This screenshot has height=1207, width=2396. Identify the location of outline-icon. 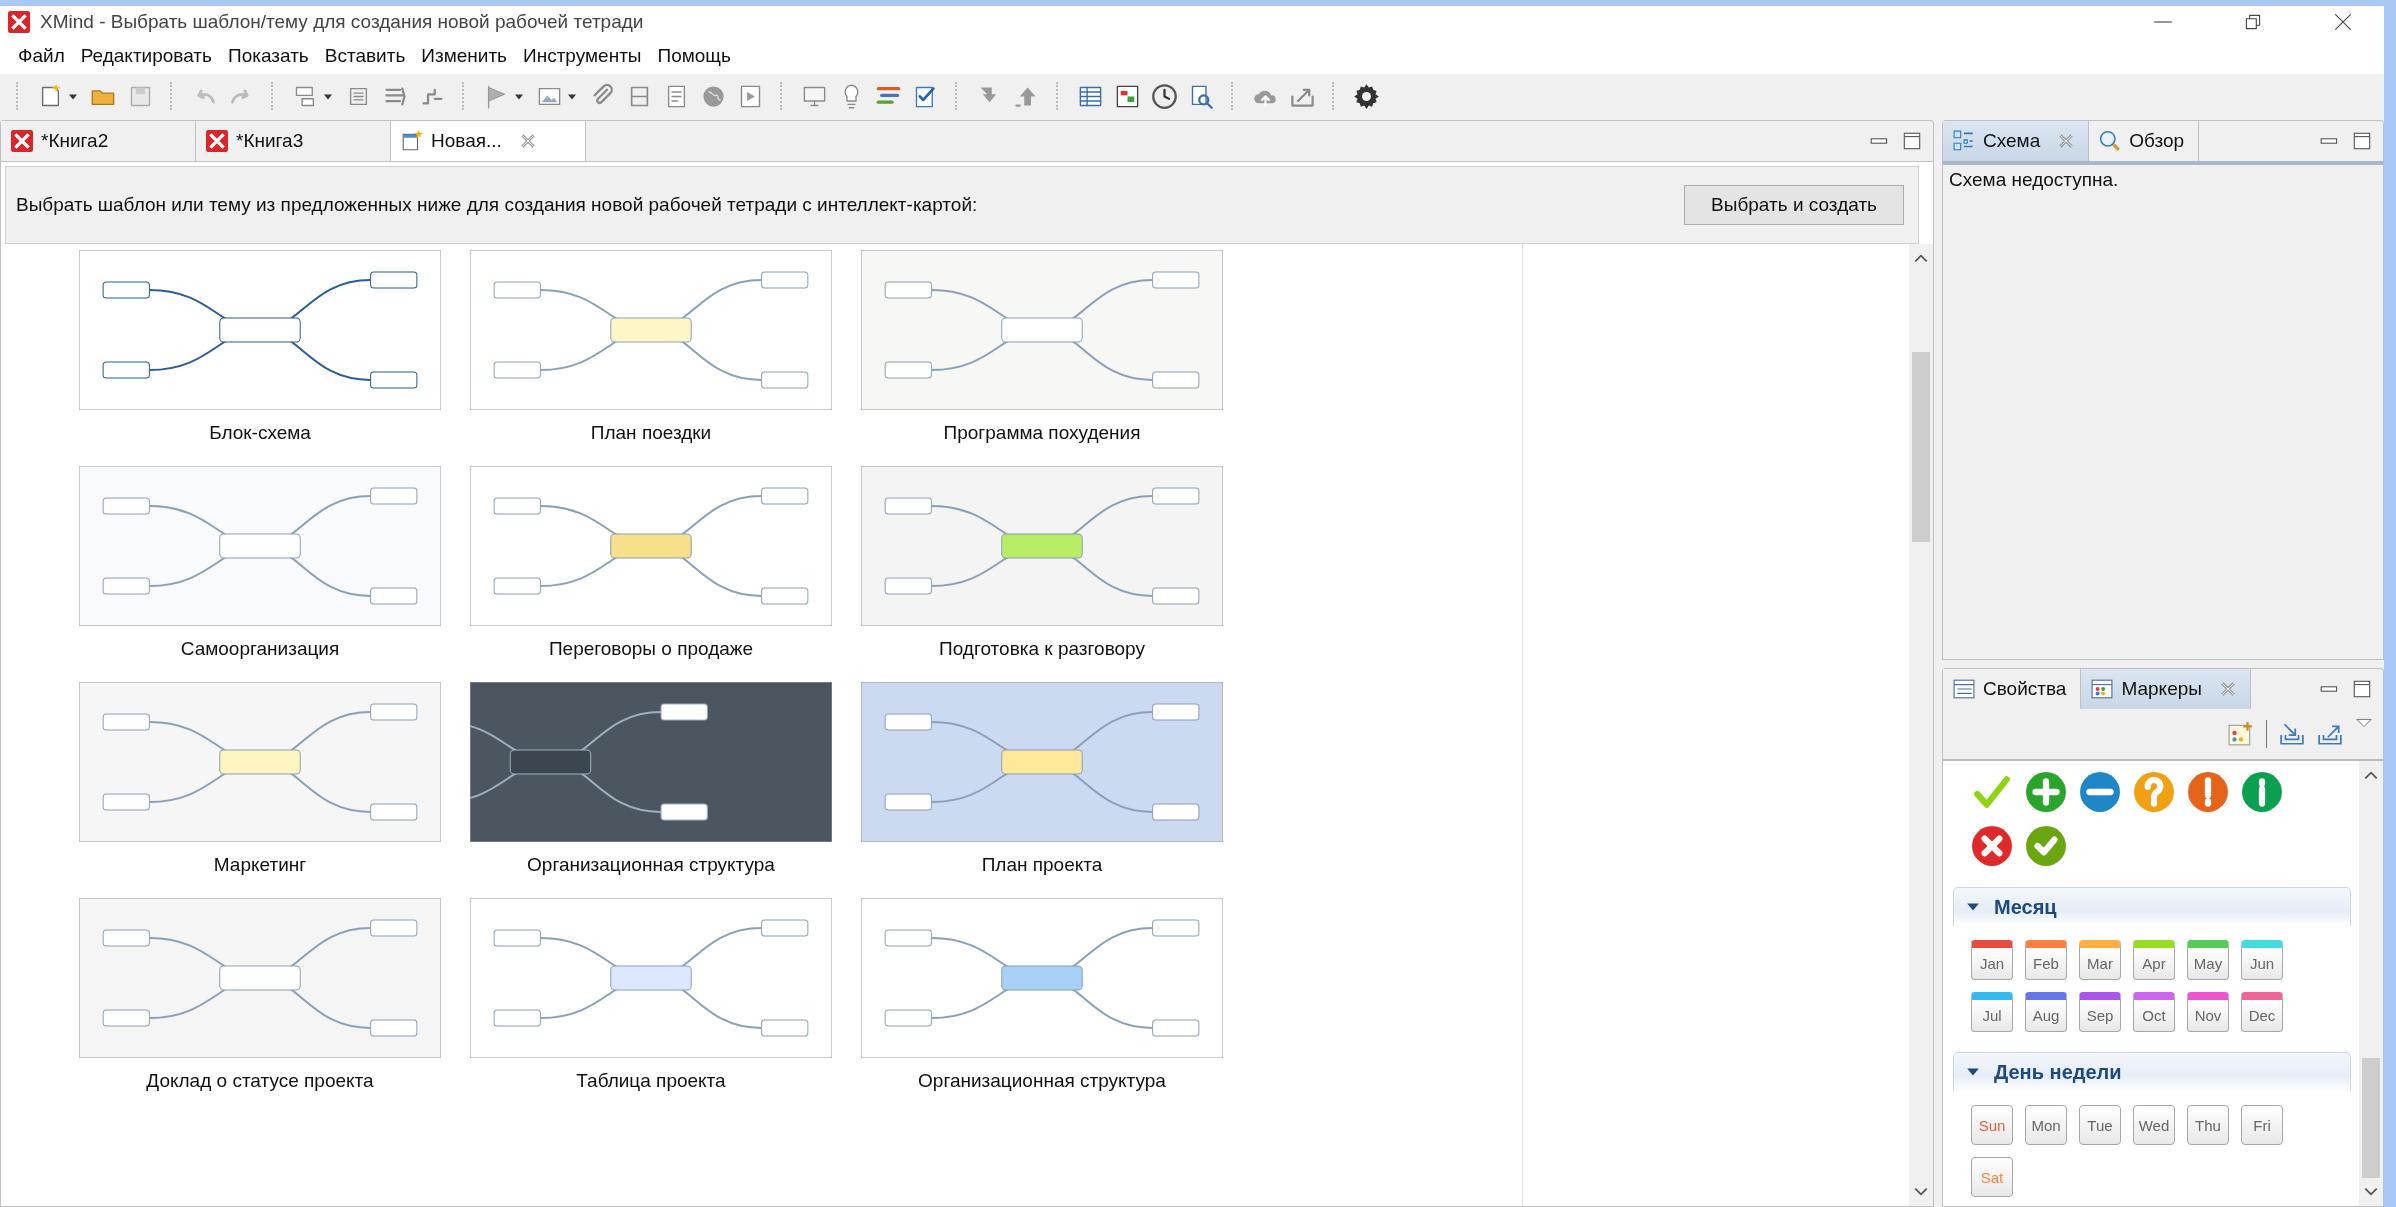
(1964, 141).